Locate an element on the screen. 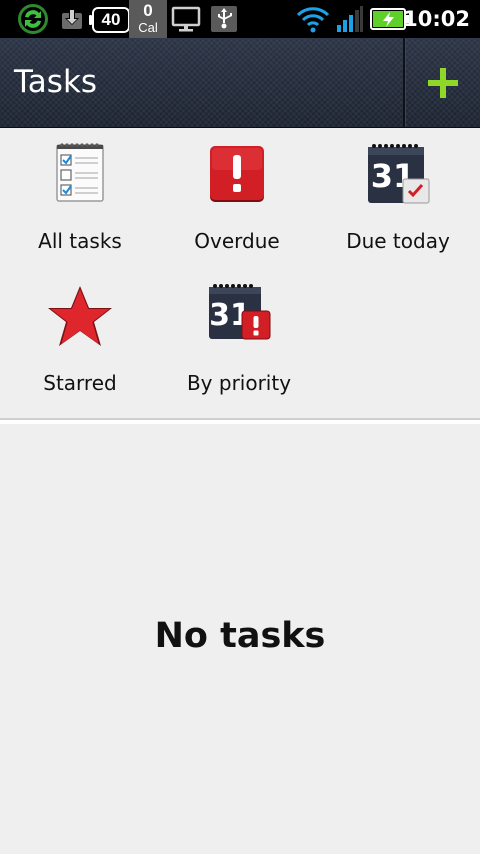 The image size is (480, 854). calendar-count: 0 is located at coordinates (148, 10).